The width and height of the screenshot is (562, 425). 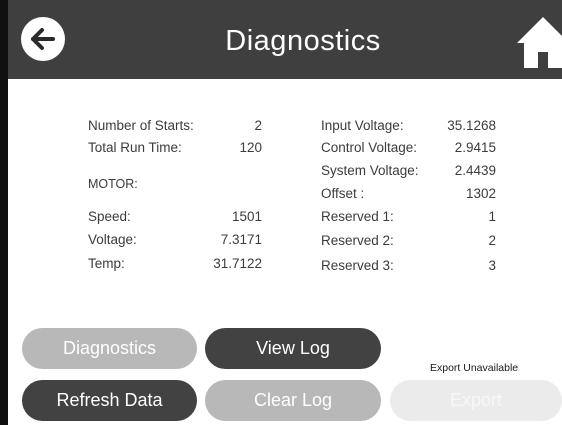 What do you see at coordinates (480, 193) in the screenshot?
I see `offset-value: 1302` at bounding box center [480, 193].